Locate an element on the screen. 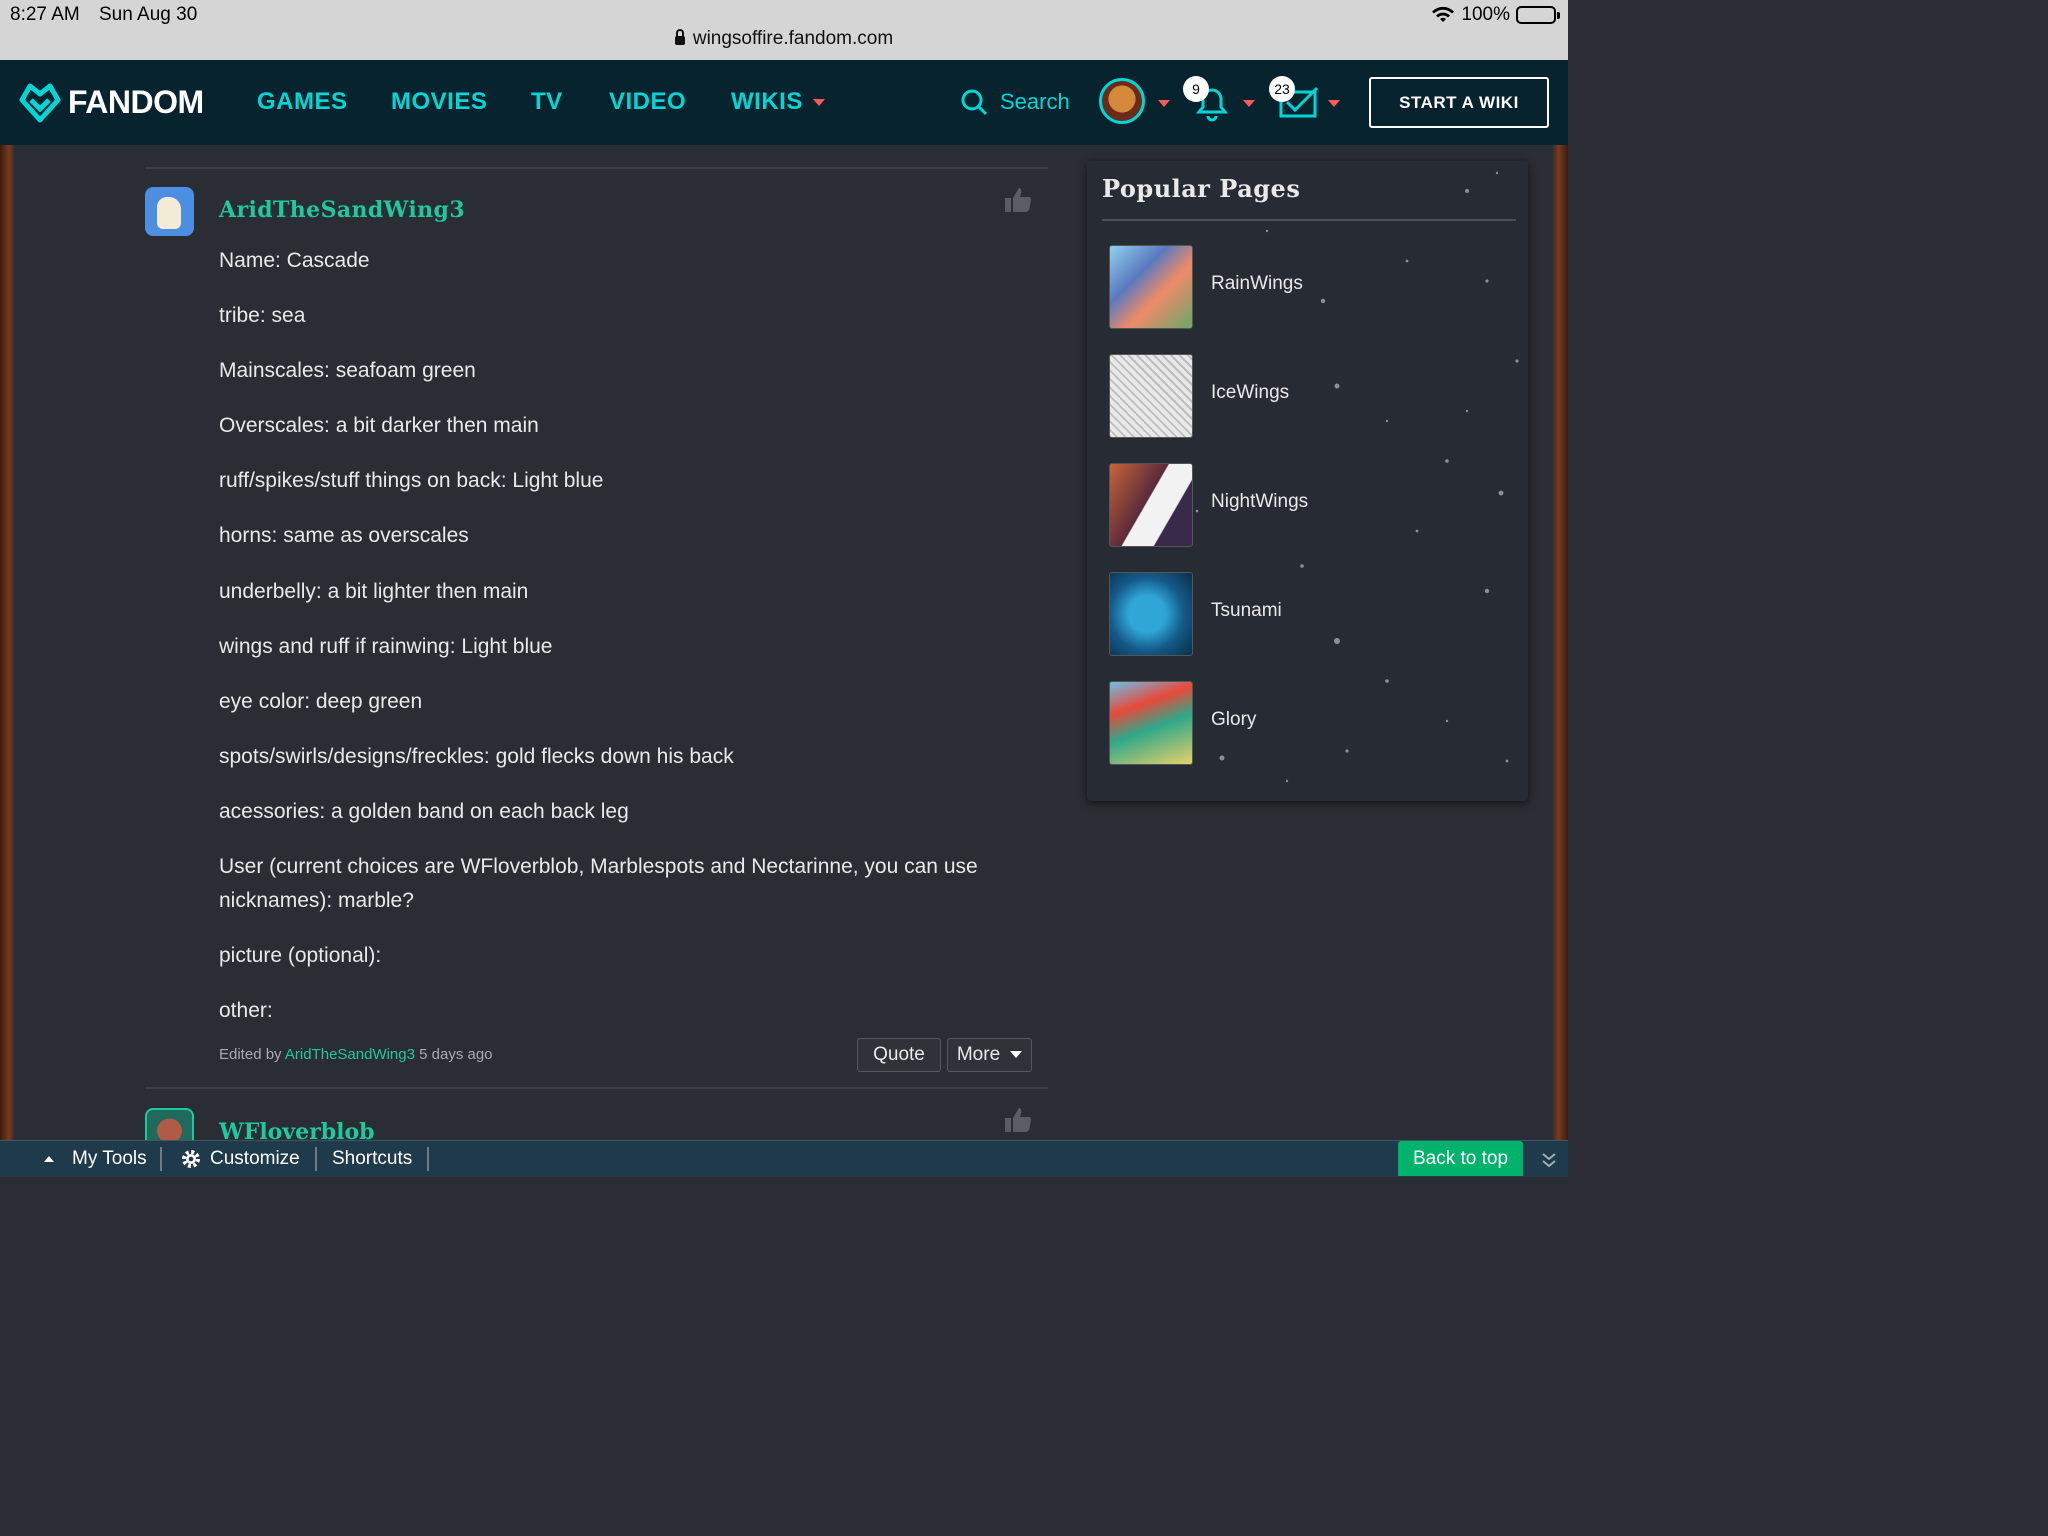 The width and height of the screenshot is (2048, 1536). nav-tv: TV is located at coordinates (547, 102).